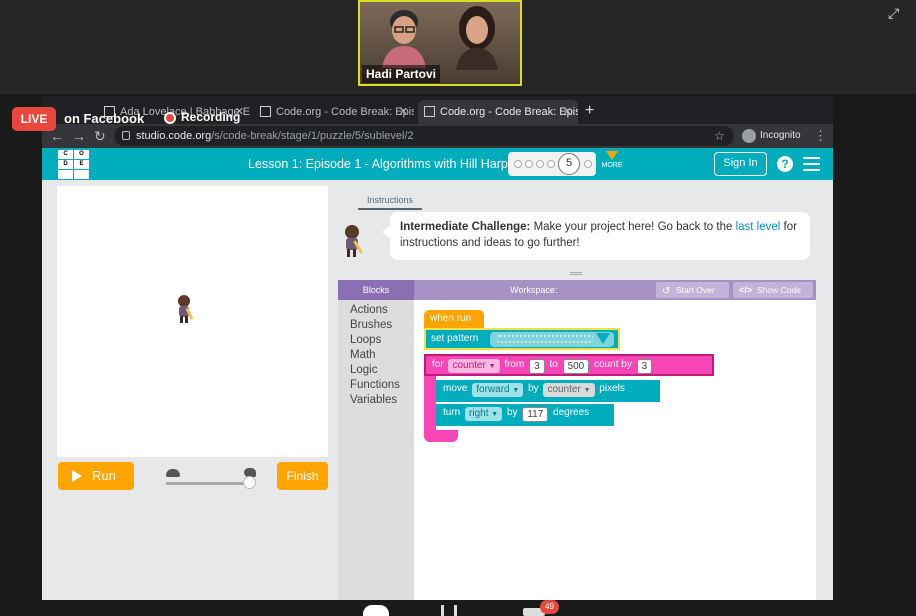  What do you see at coordinates (376, 610) in the screenshot?
I see `chat-icon` at bounding box center [376, 610].